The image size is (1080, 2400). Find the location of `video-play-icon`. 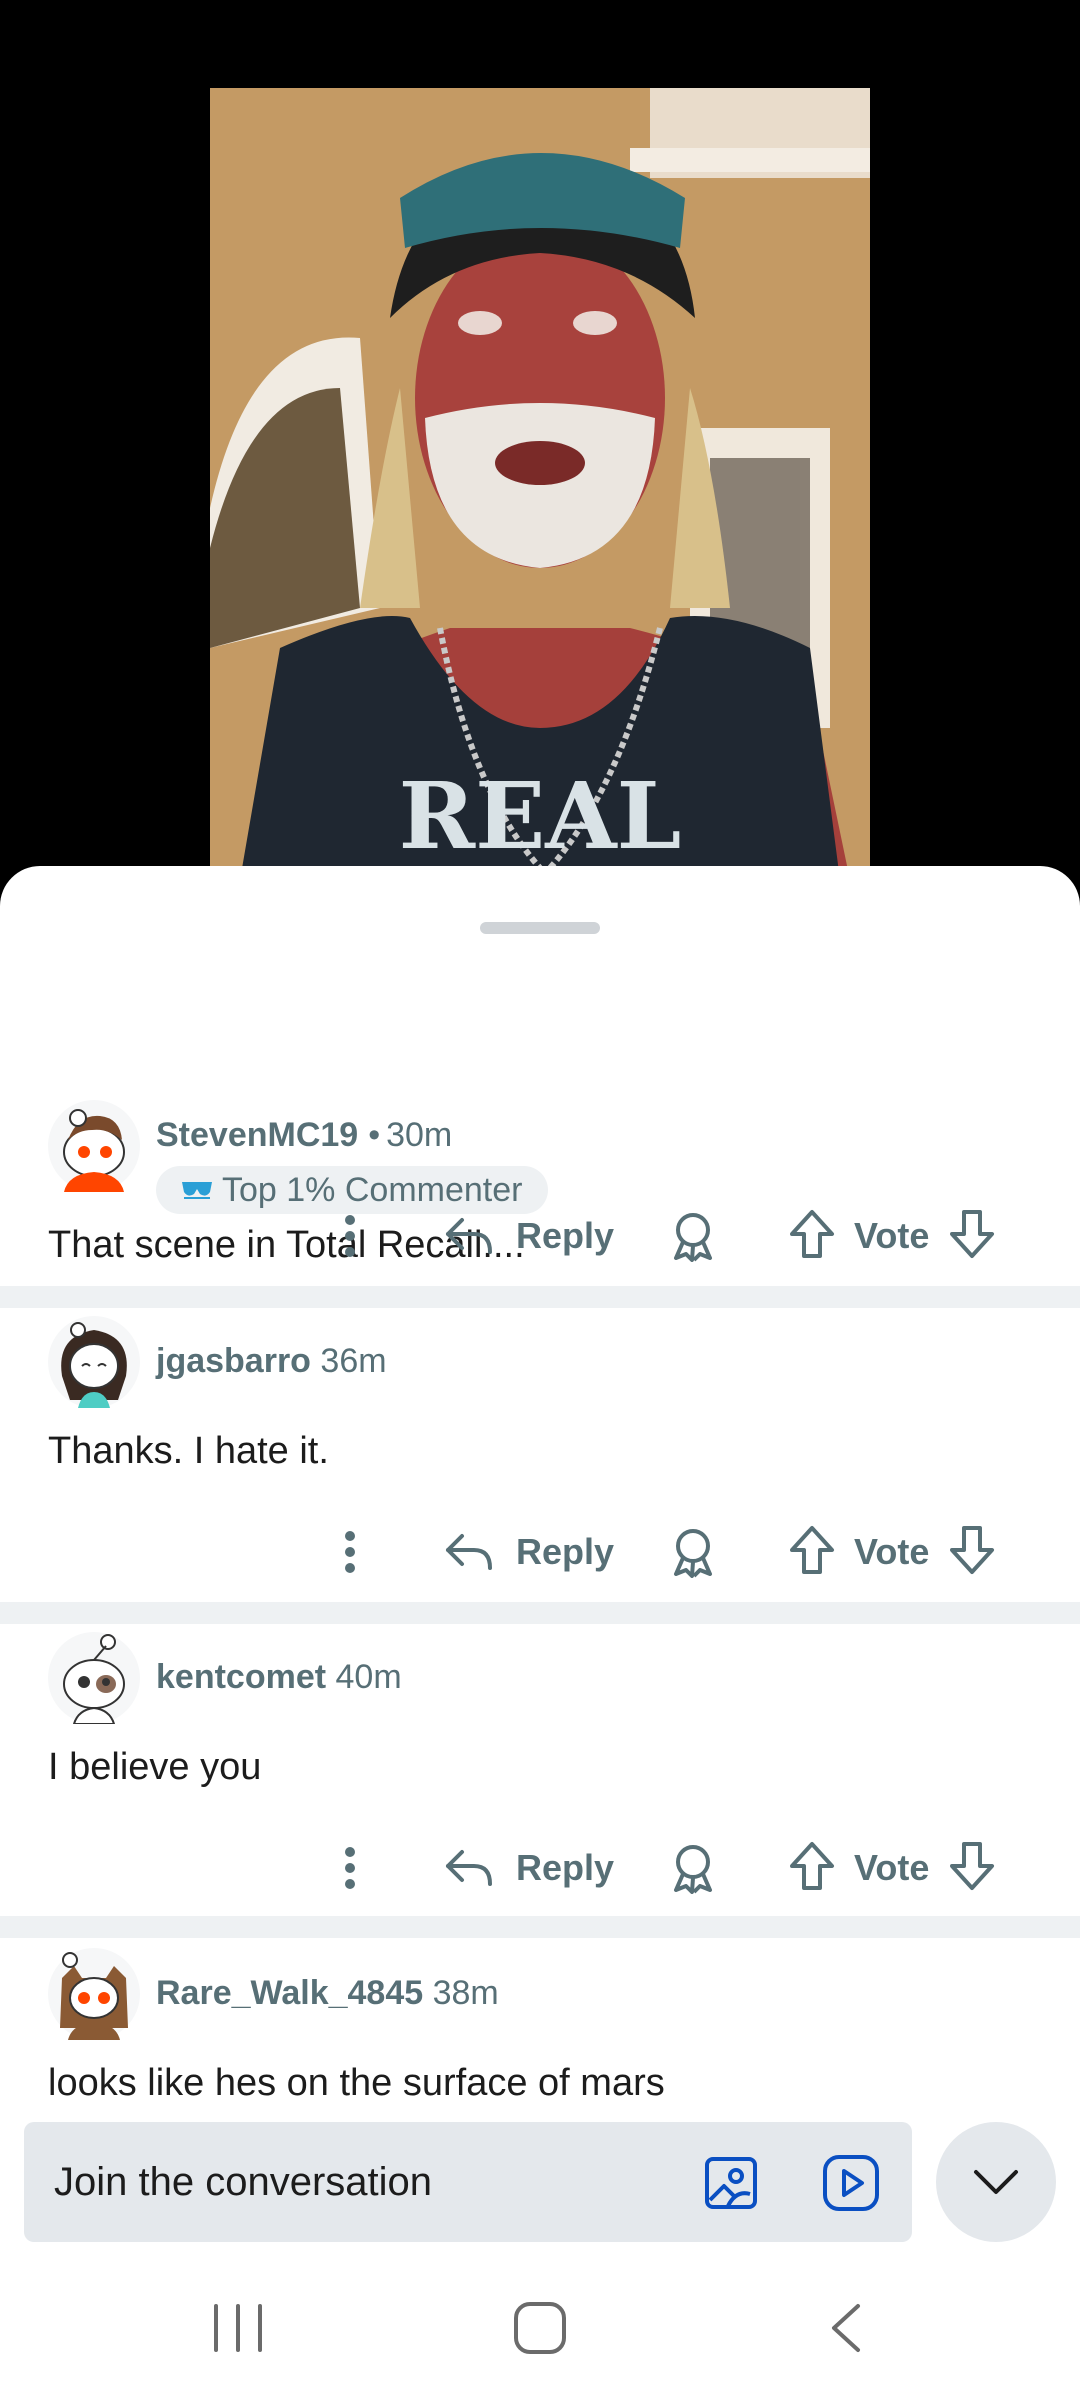

video-play-icon is located at coordinates (851, 2183).